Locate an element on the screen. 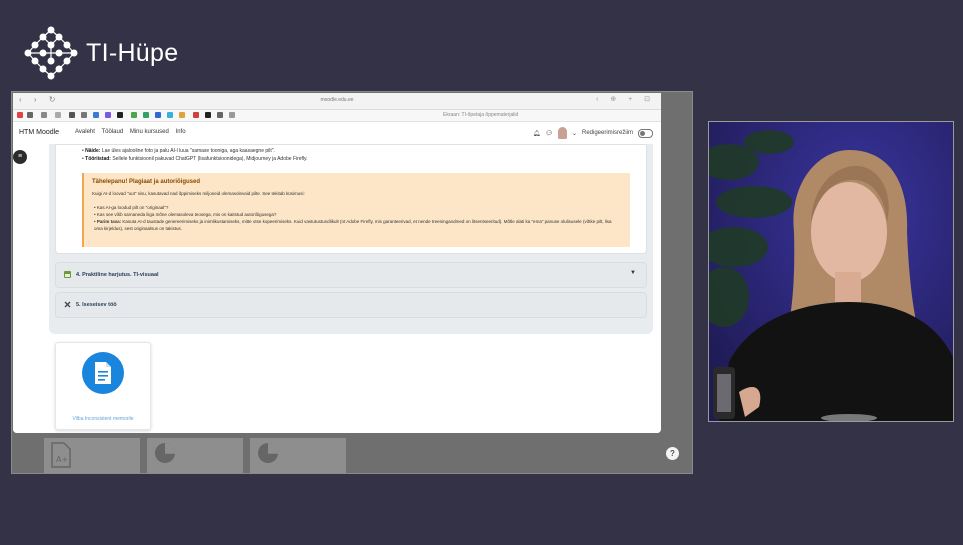  menu-item-minu-kursused: Minu kursused is located at coordinates (149, 132).